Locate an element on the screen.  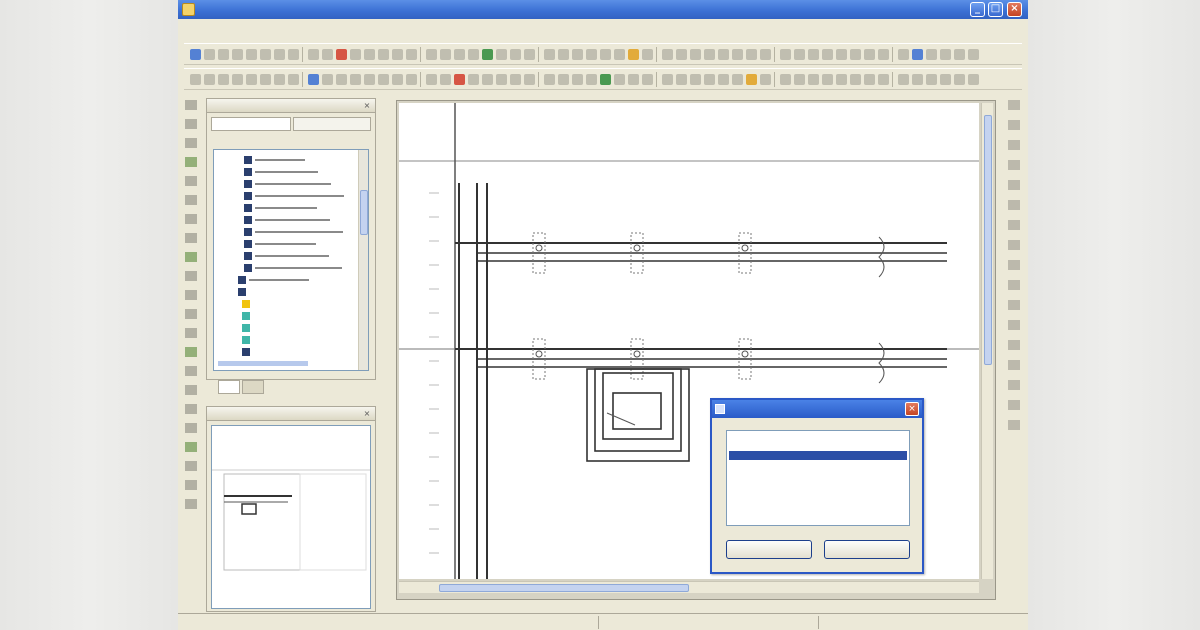
explorer-close-button: × is located at coordinates (367, 106).